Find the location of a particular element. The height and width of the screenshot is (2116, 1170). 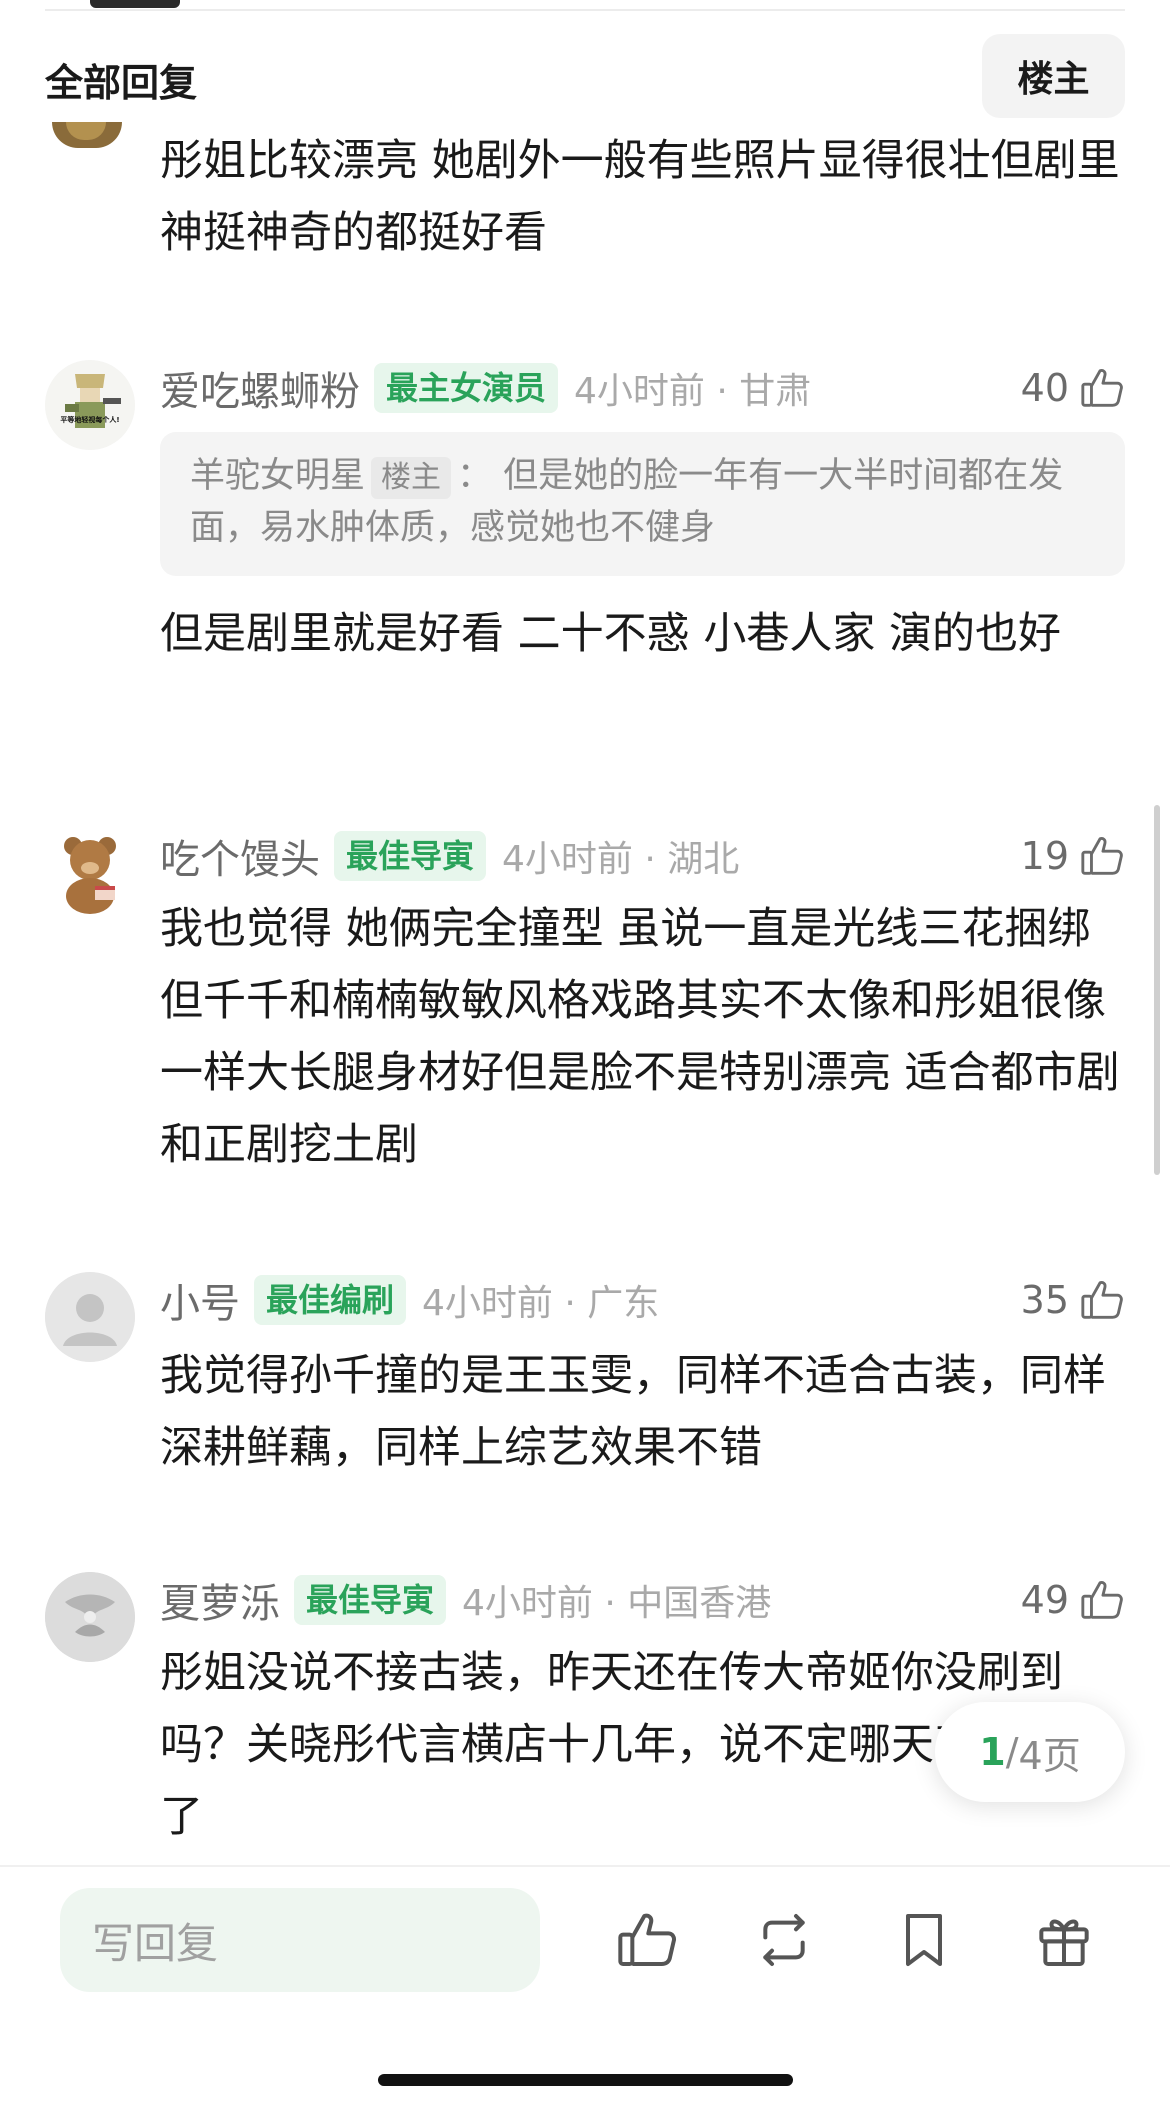

timestamp-location: 4小时前 · 广东 is located at coordinates (541, 1303).